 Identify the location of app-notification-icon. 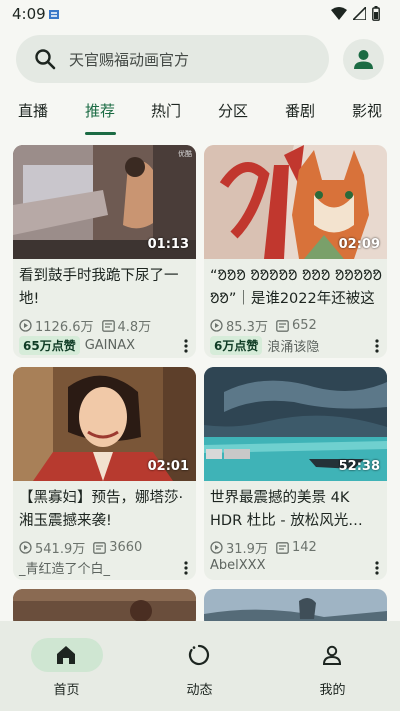
(54, 14).